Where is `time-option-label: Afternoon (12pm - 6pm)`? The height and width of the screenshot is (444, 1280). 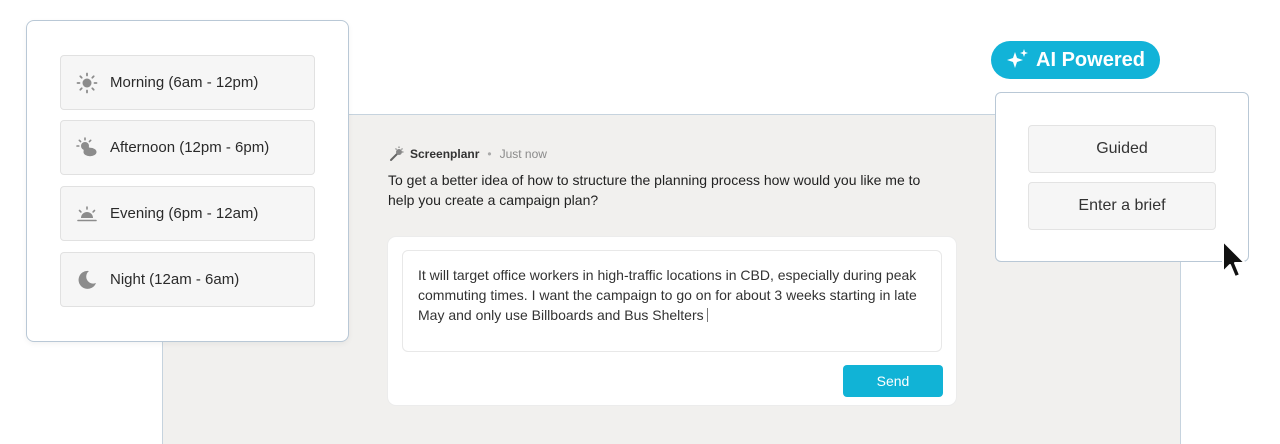 time-option-label: Afternoon (12pm - 6pm) is located at coordinates (190, 147).